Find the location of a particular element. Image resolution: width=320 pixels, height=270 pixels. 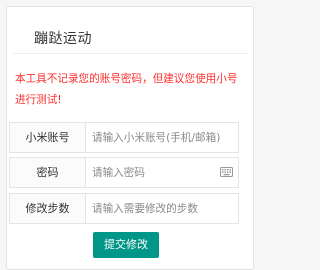

password-row: 密码 is located at coordinates (124, 172).